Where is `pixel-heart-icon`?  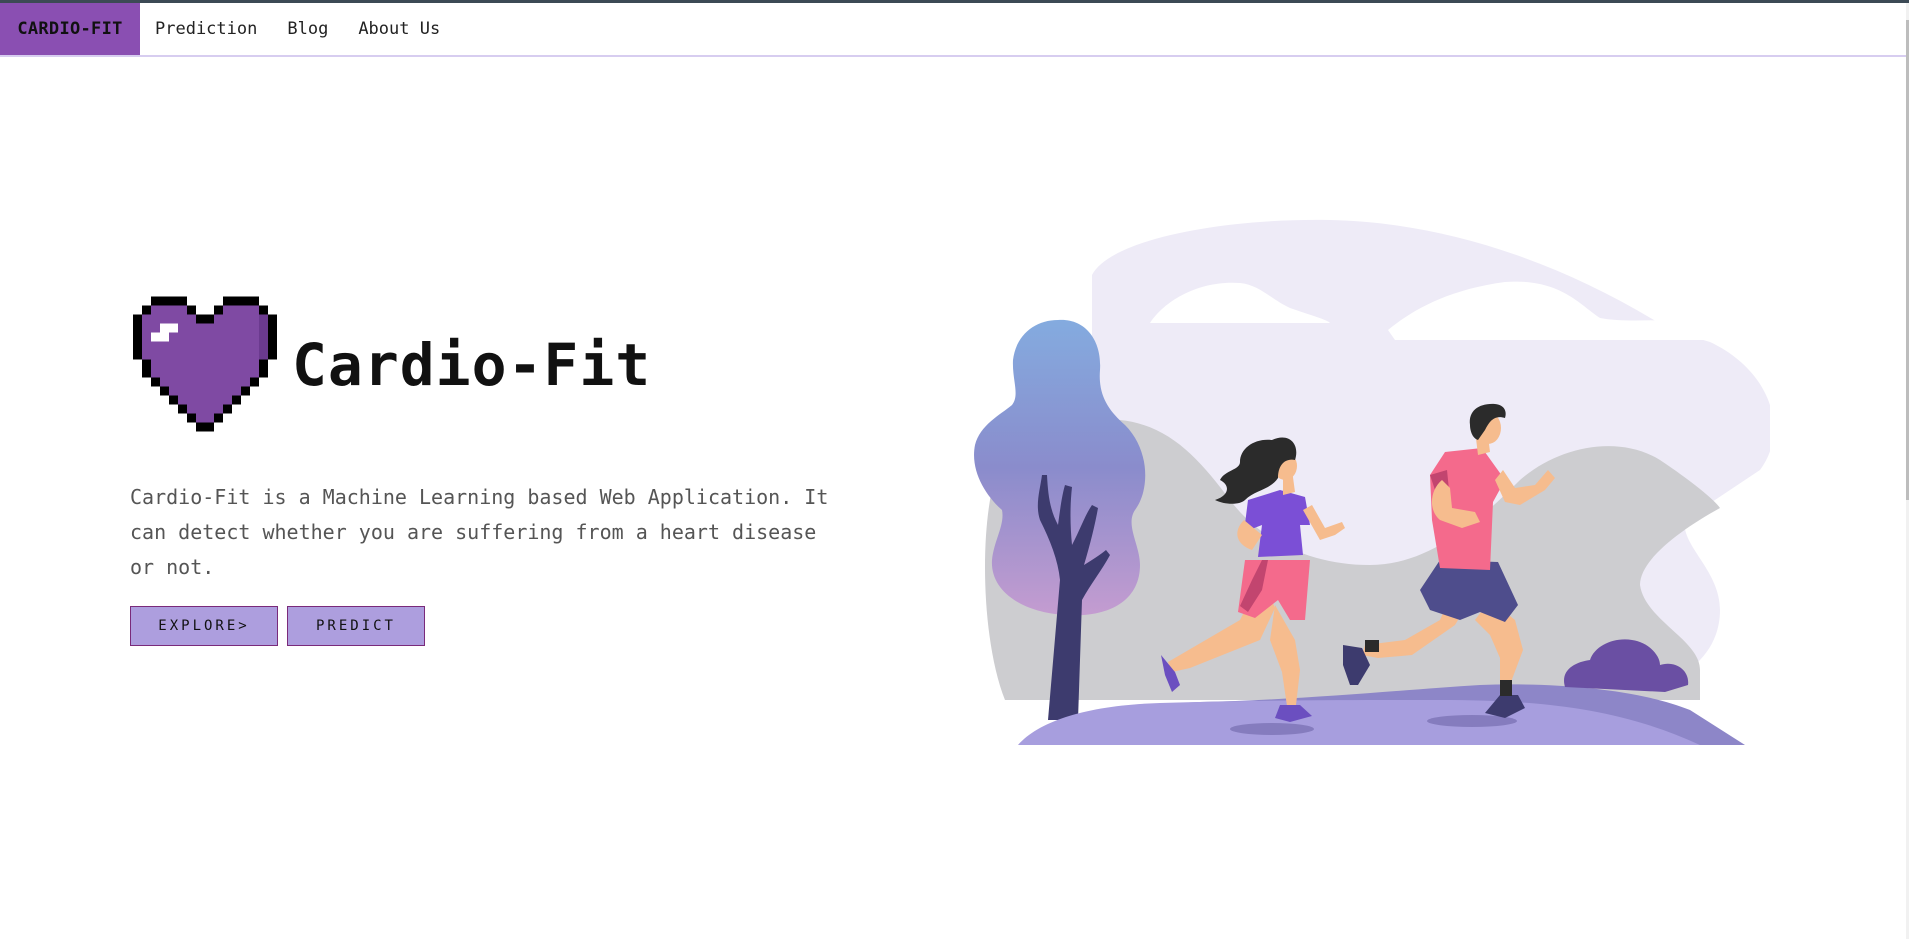
pixel-heart-icon is located at coordinates (205, 364).